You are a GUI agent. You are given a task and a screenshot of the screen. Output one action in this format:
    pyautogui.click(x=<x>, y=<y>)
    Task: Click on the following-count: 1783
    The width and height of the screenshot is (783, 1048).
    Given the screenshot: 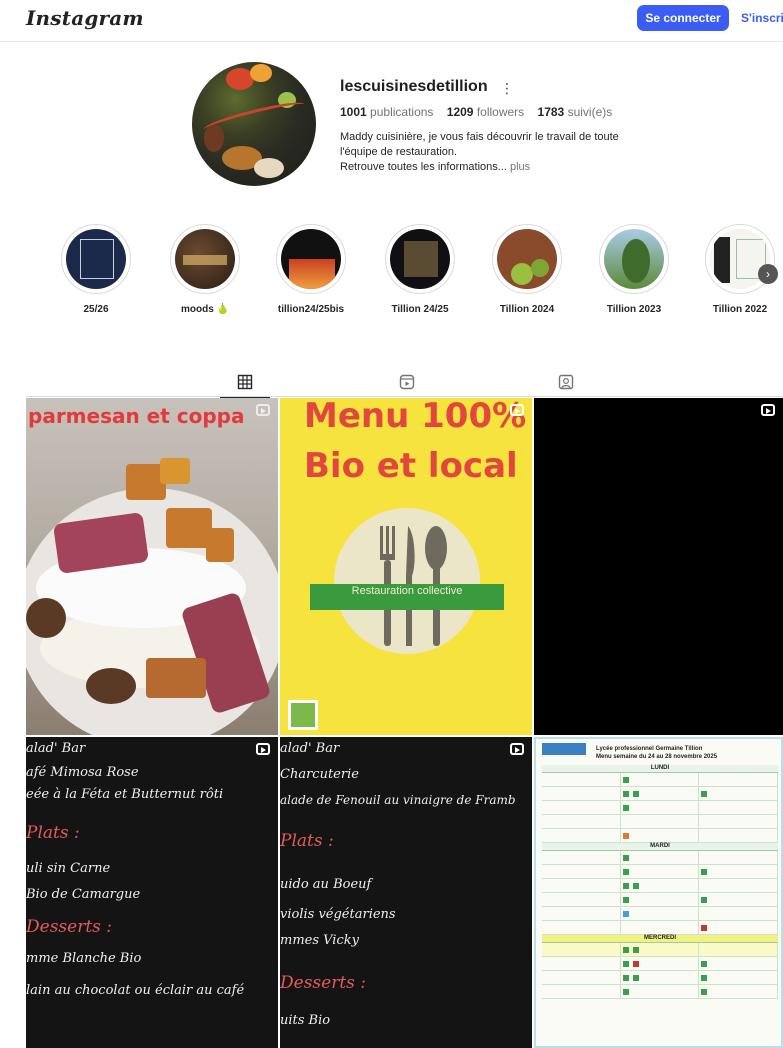 What is the action you would take?
    pyautogui.click(x=551, y=112)
    